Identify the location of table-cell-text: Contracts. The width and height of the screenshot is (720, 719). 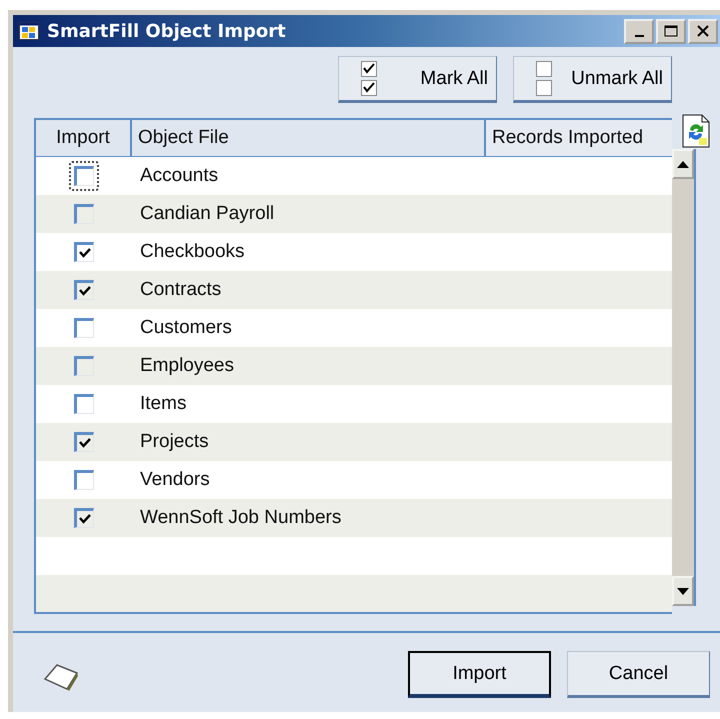
(180, 290).